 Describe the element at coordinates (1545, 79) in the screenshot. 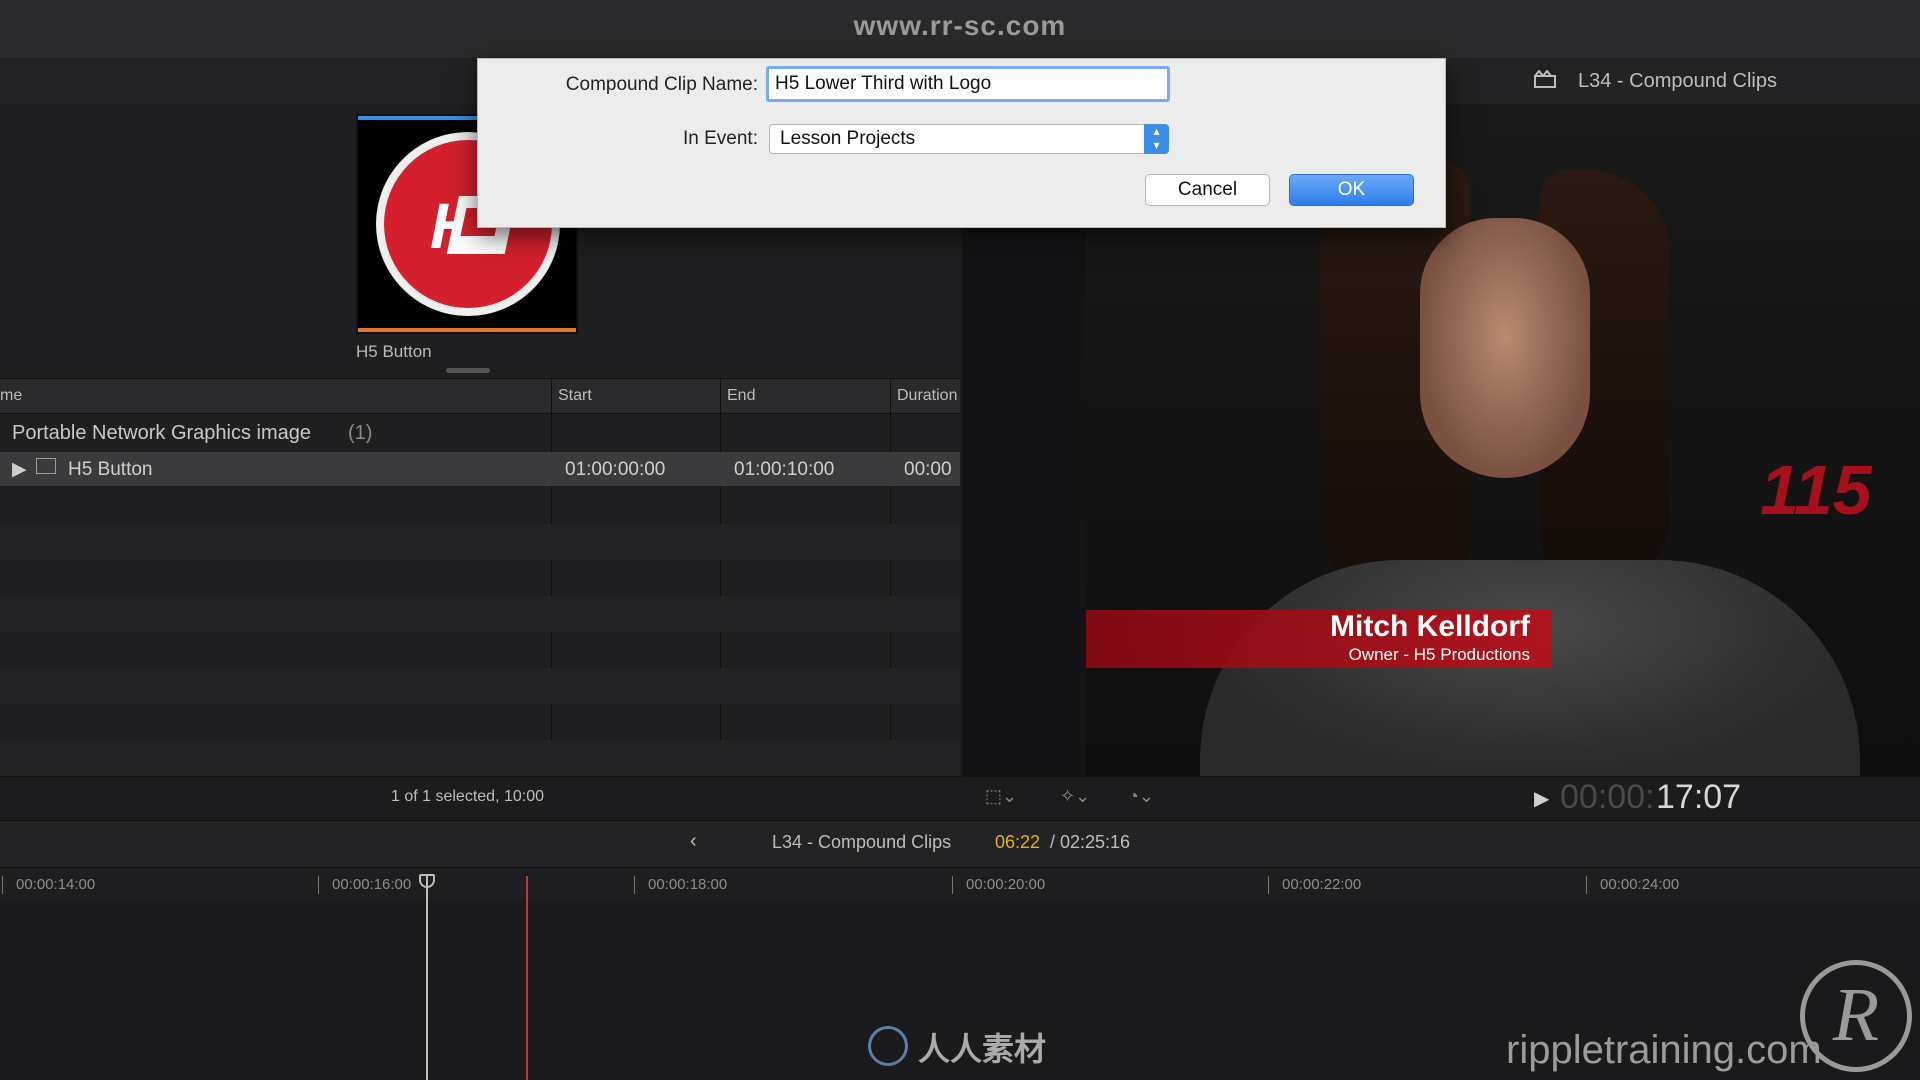

I see `clapper-icon` at that location.